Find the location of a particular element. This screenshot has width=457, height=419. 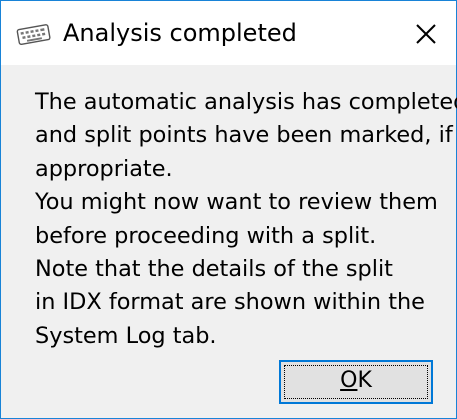

ok-button-label: OK is located at coordinates (356, 382).